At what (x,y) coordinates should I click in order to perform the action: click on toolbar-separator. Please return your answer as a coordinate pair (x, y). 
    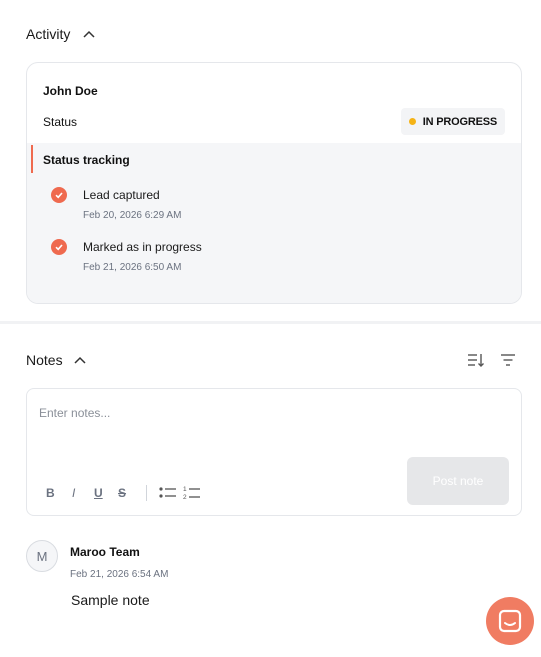
    Looking at the image, I should click on (146, 493).